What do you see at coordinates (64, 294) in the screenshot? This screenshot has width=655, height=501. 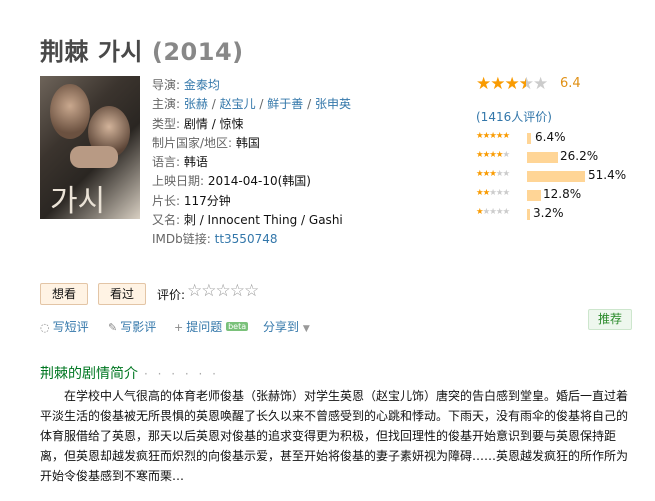 I see `want-to-watch-button: 想看` at bounding box center [64, 294].